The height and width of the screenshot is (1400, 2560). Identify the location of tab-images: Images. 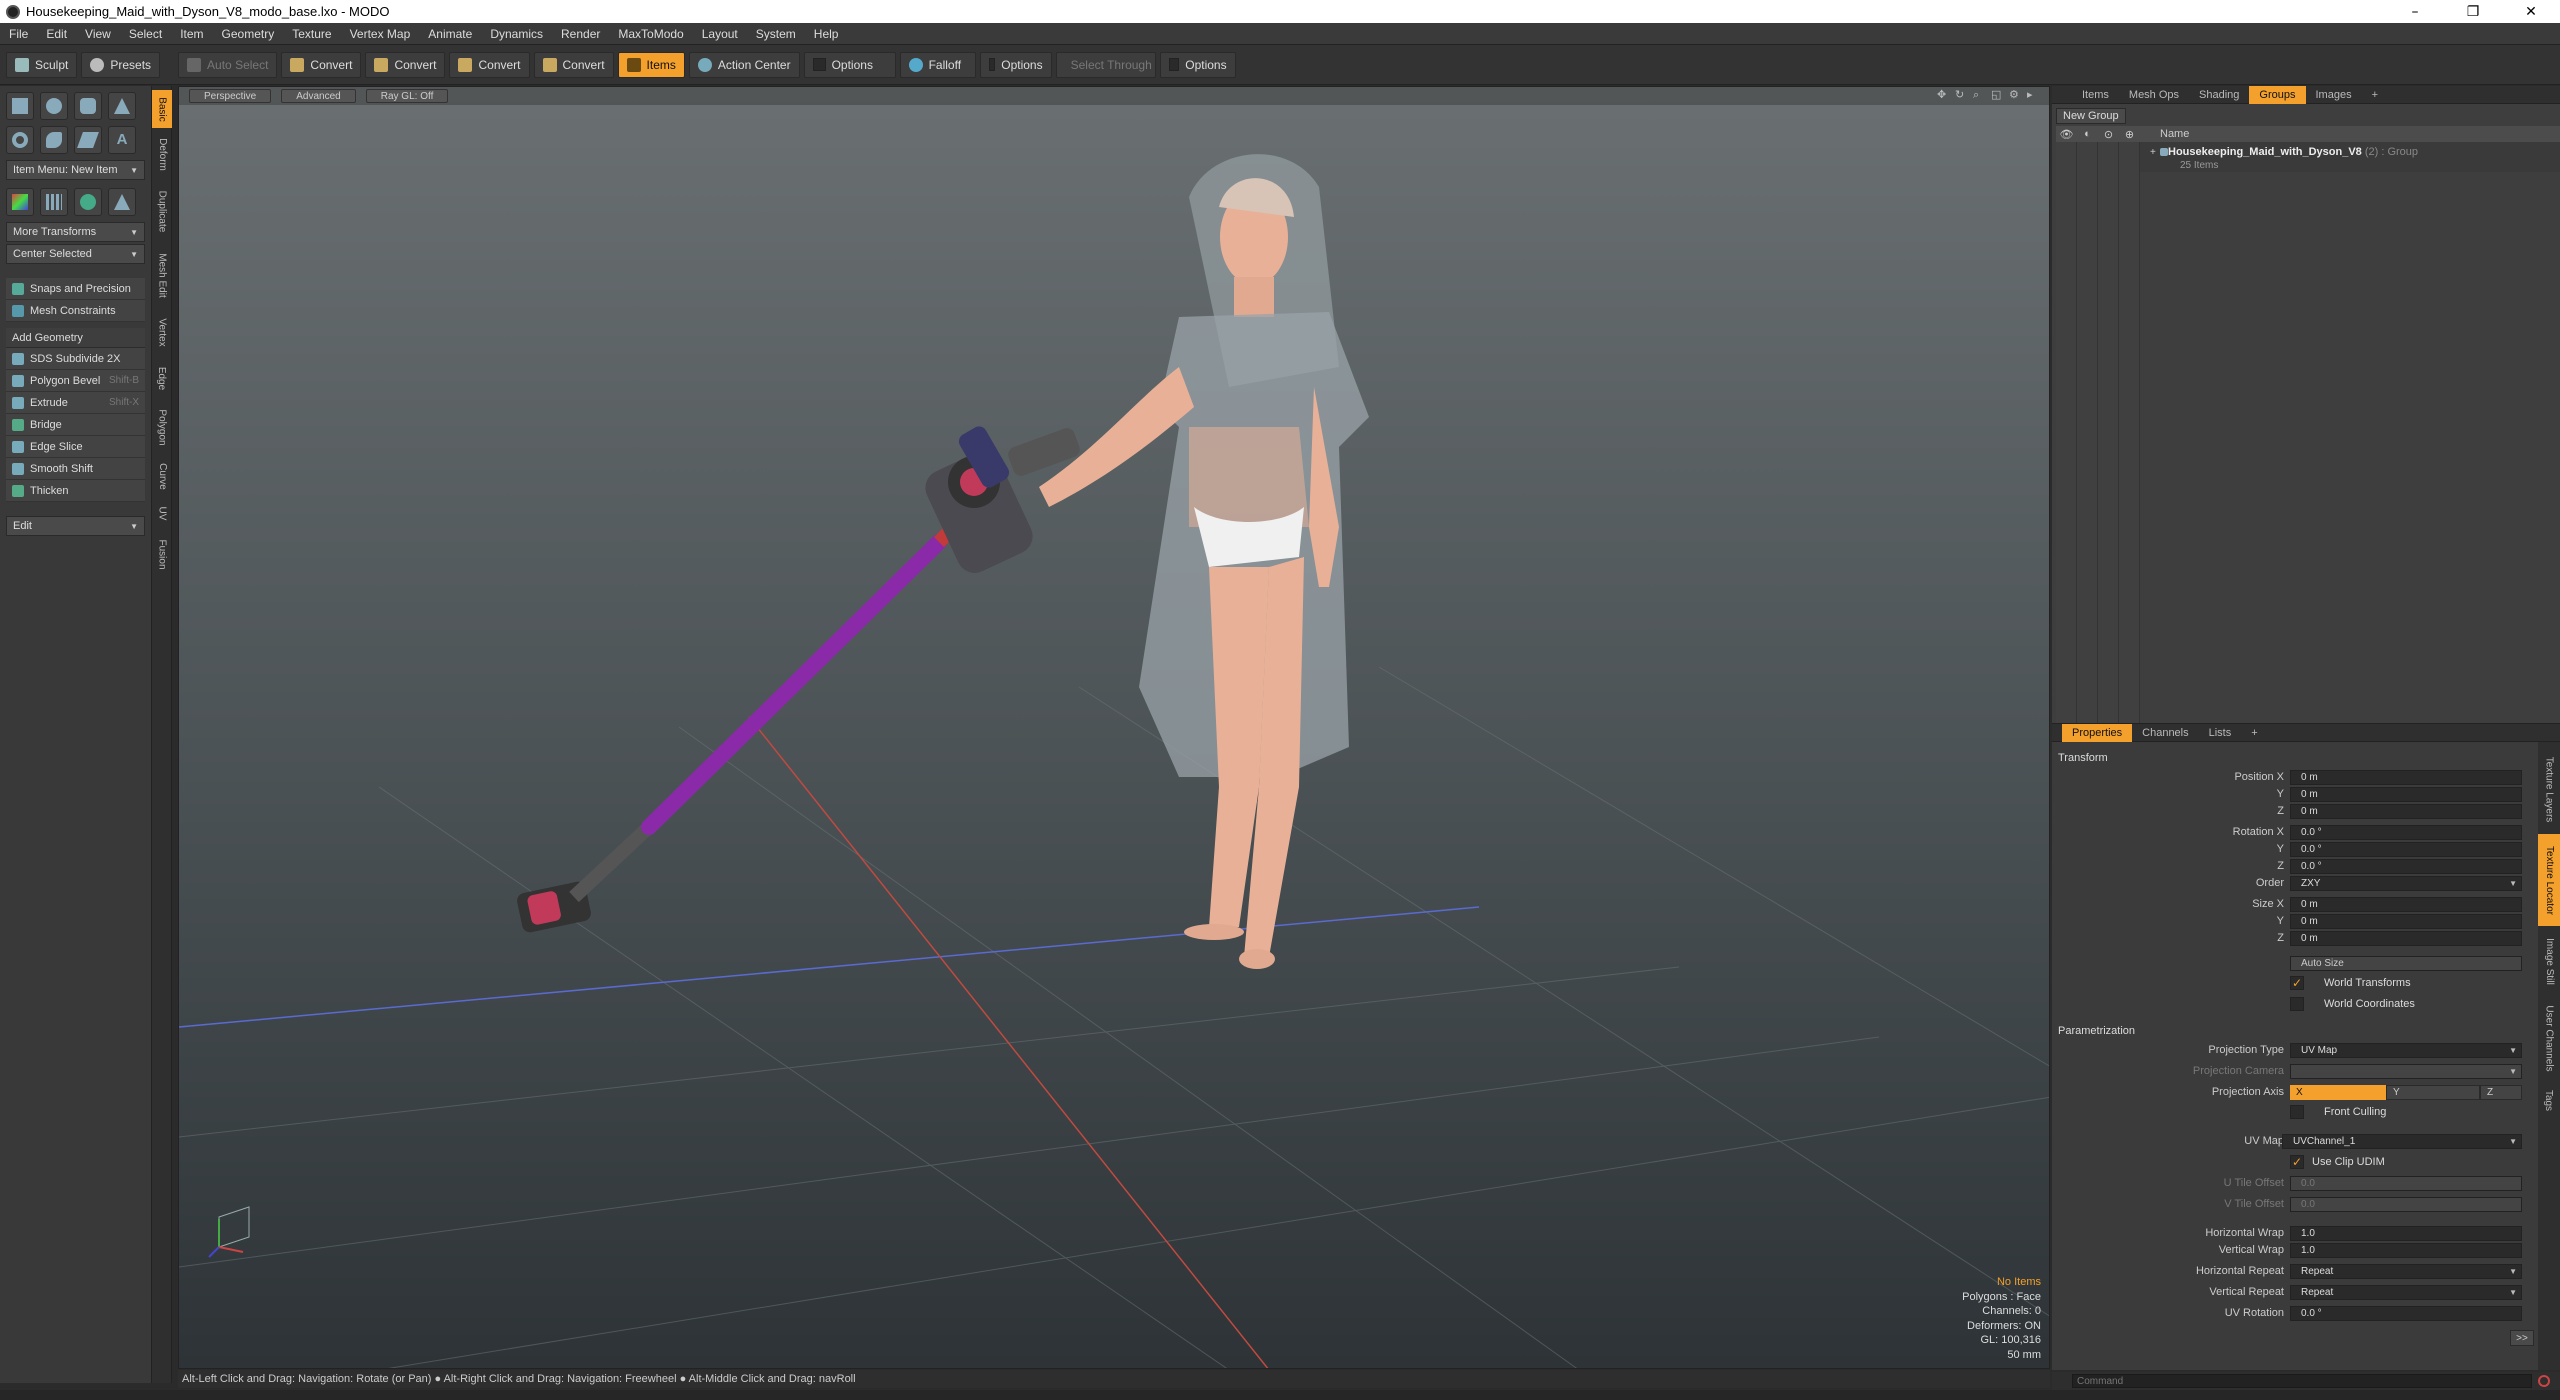
(2334, 95).